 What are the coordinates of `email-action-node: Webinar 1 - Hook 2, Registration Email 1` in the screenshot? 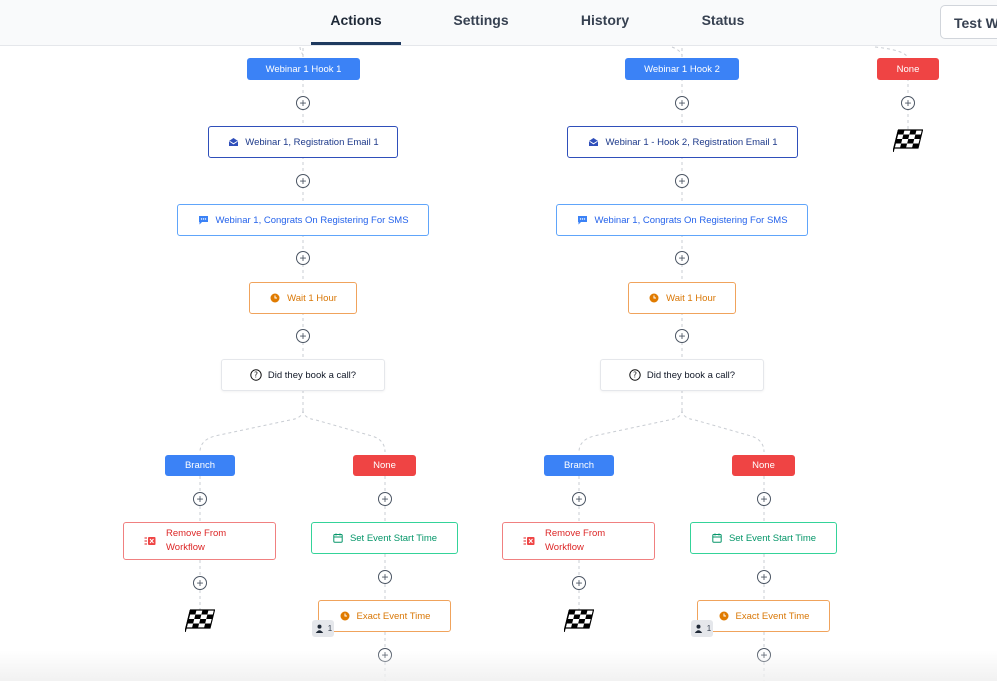 It's located at (682, 142).